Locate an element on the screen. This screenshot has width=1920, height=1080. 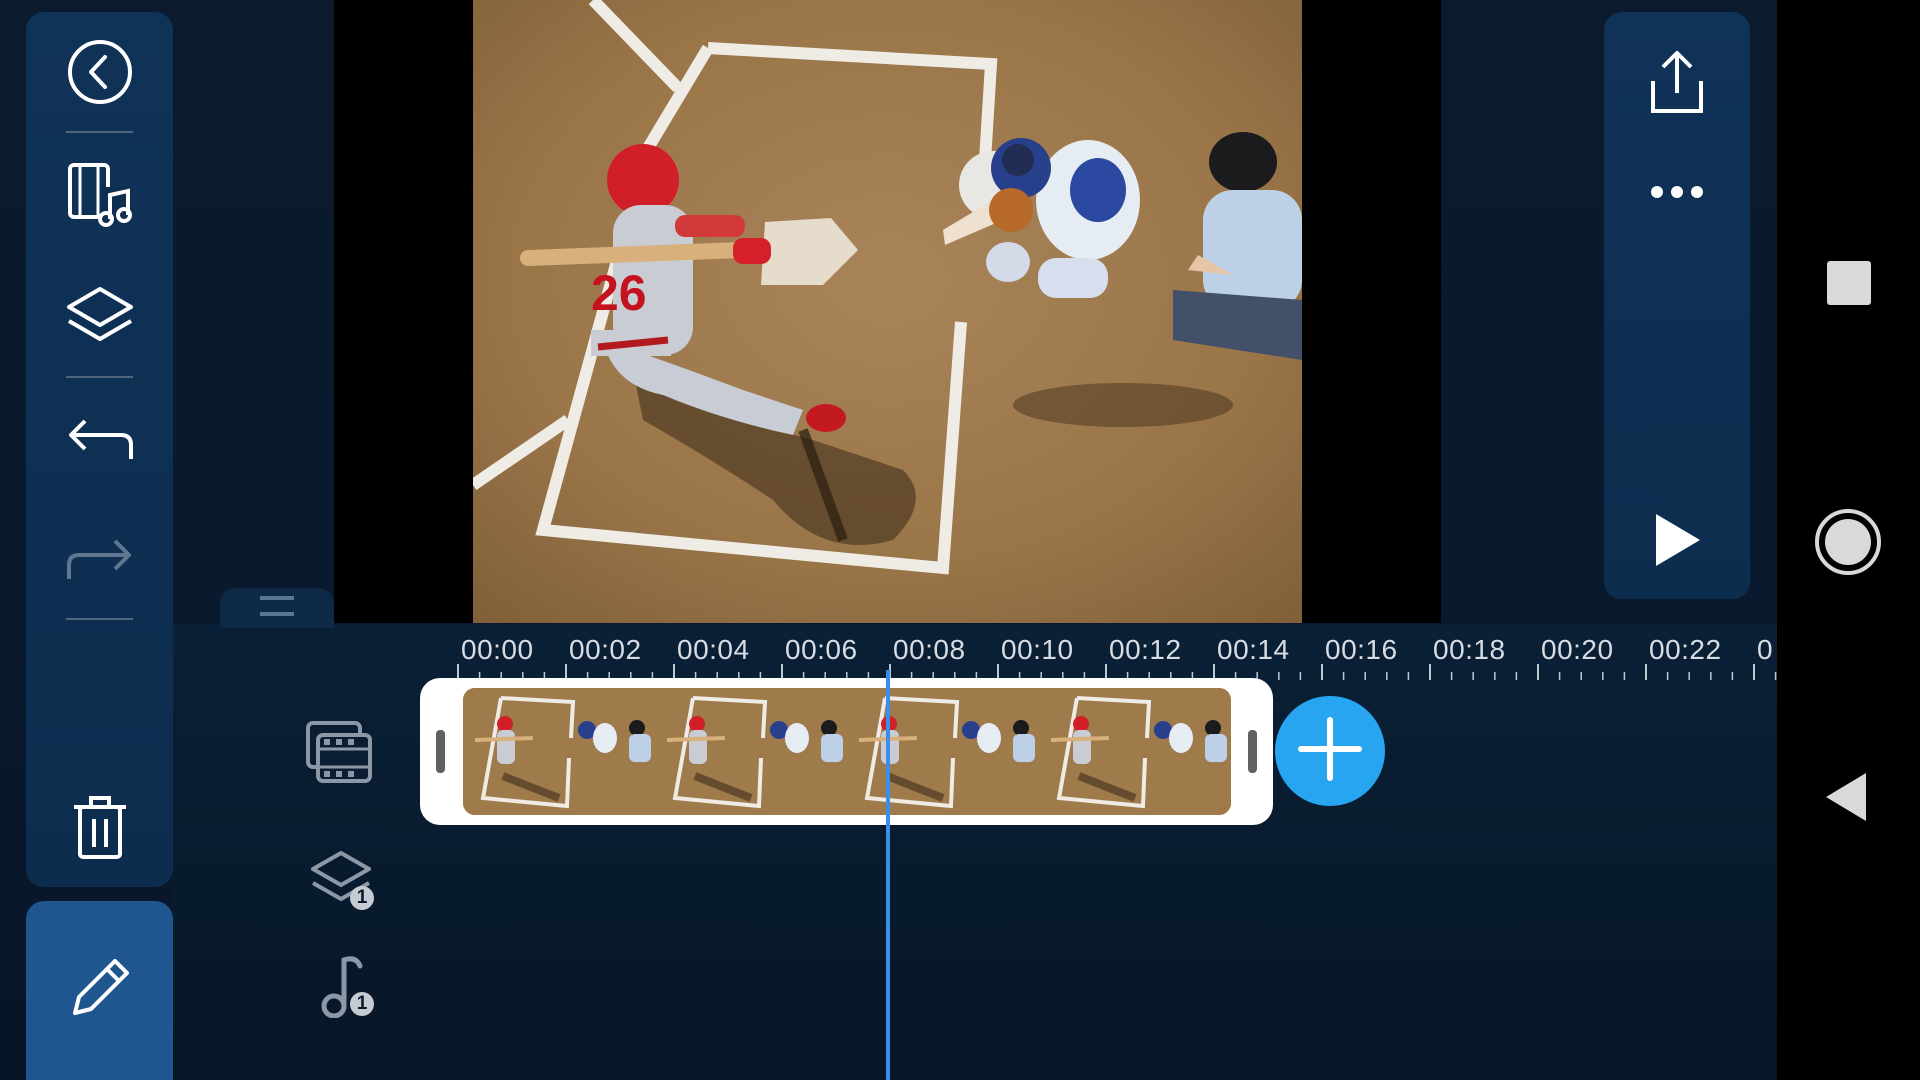
more-dots-icon is located at coordinates (1677, 192).